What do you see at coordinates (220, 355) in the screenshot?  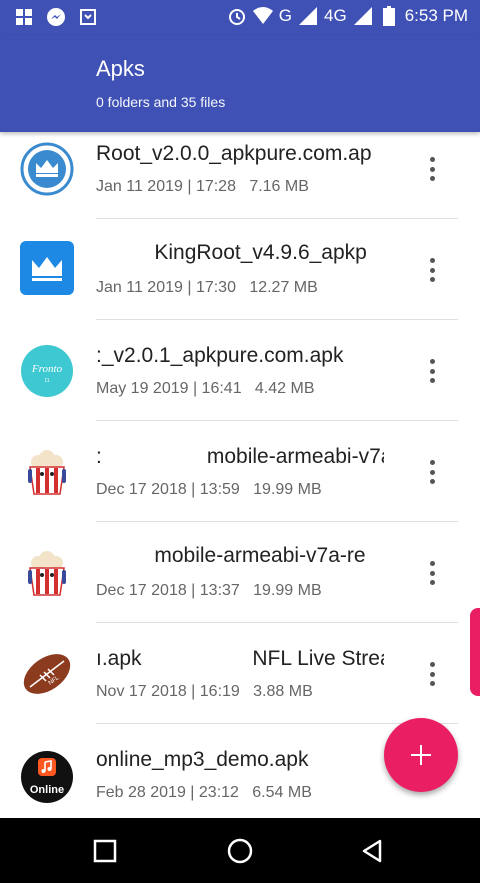 I see `file-name: :_v2.0.1_apkpure.com.apk` at bounding box center [220, 355].